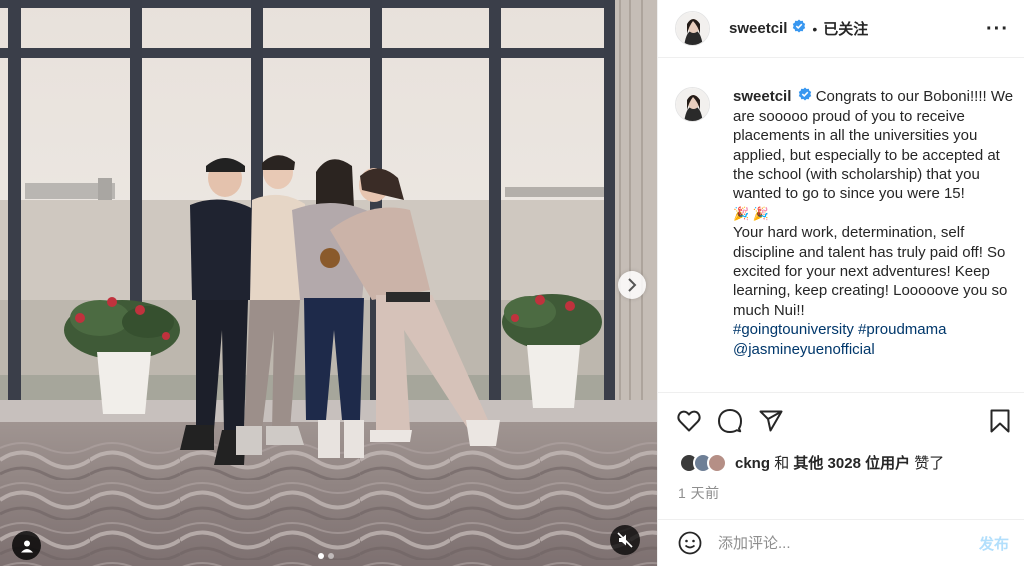 This screenshot has width=1024, height=566. Describe the element at coordinates (782, 463) in the screenshot. I see `likes-connector: 和` at that location.